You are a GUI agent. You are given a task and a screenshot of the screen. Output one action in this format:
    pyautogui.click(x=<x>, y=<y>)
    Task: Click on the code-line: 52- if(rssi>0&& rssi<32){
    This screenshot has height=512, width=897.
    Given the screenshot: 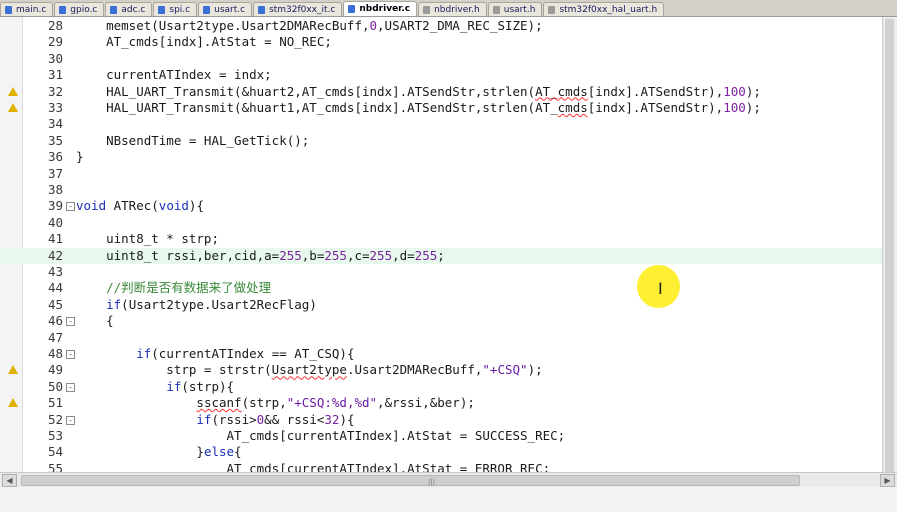 What is the action you would take?
    pyautogui.click(x=441, y=420)
    